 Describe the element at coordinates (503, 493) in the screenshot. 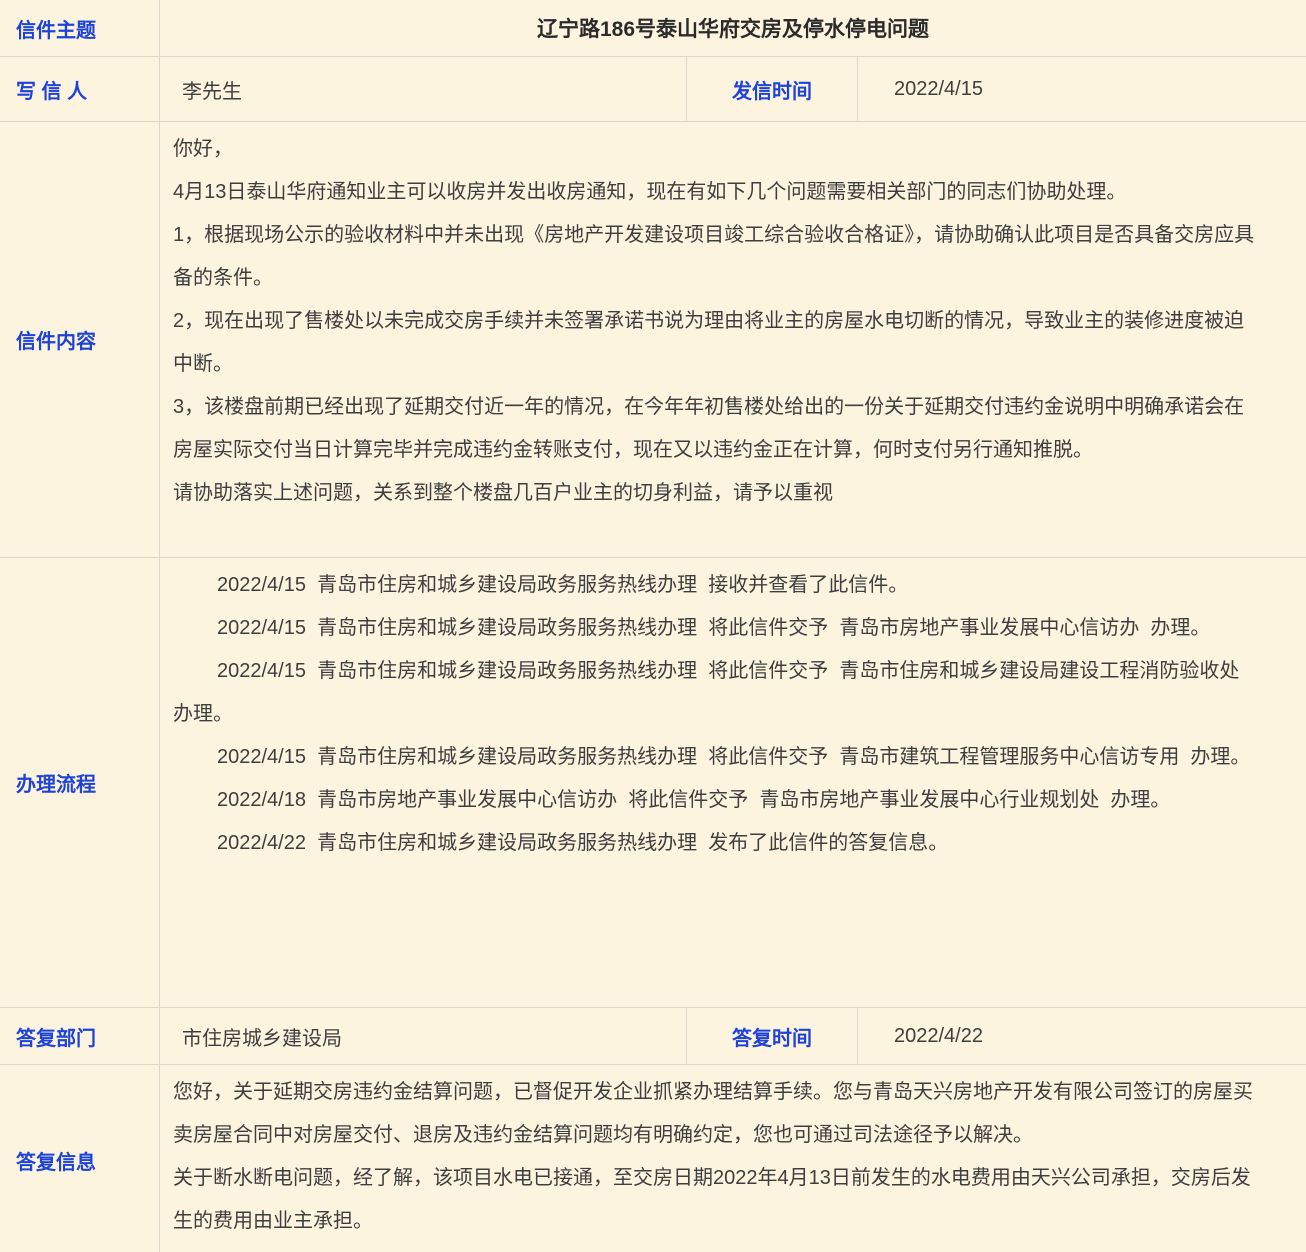

I see `content-paragraph: 请协助落实上述问题，关系到整个楼盘几百户业主的切身利益，请予以重视` at that location.